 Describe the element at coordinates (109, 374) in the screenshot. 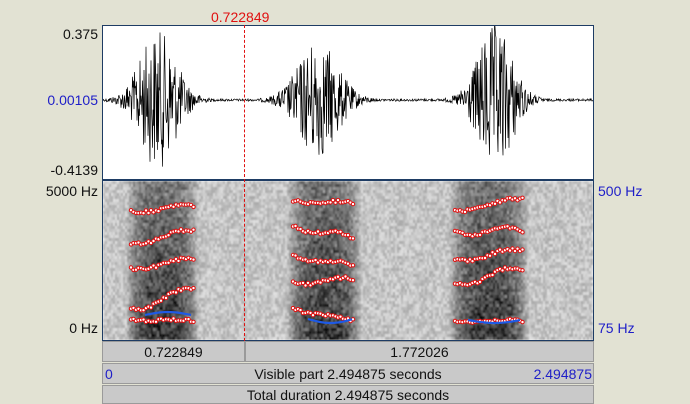

I see `visible-start-time: 0` at that location.